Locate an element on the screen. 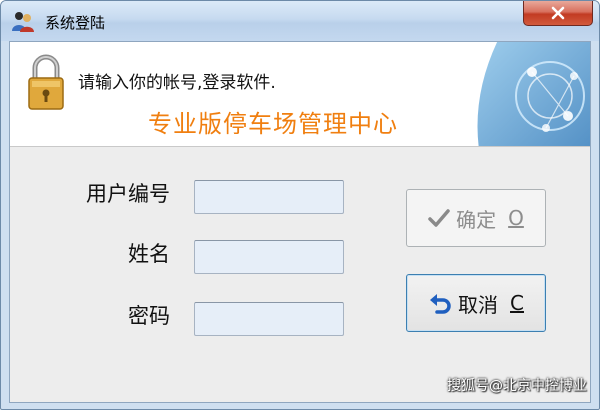  watermark-text: 搜狐号@北京中控博业 is located at coordinates (517, 386).